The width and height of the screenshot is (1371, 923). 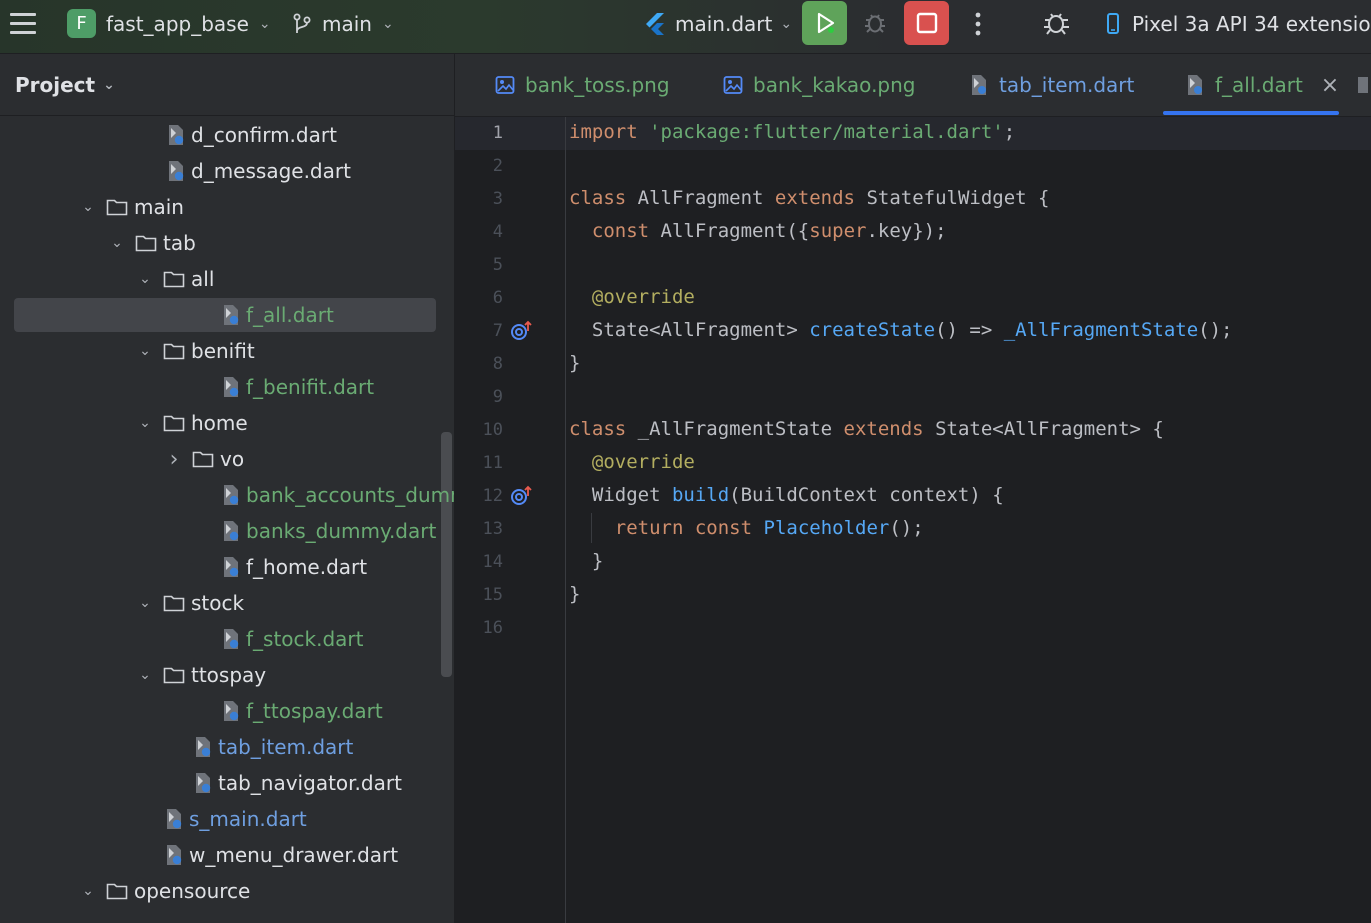 I want to click on run-config-selector: main.dart ⌄, so click(x=718, y=24).